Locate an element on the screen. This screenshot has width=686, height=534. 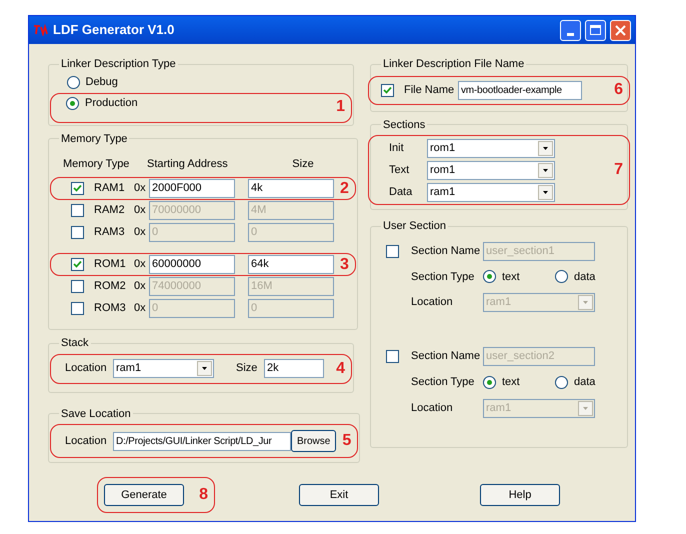
address-field: 60000000 is located at coordinates (192, 264).